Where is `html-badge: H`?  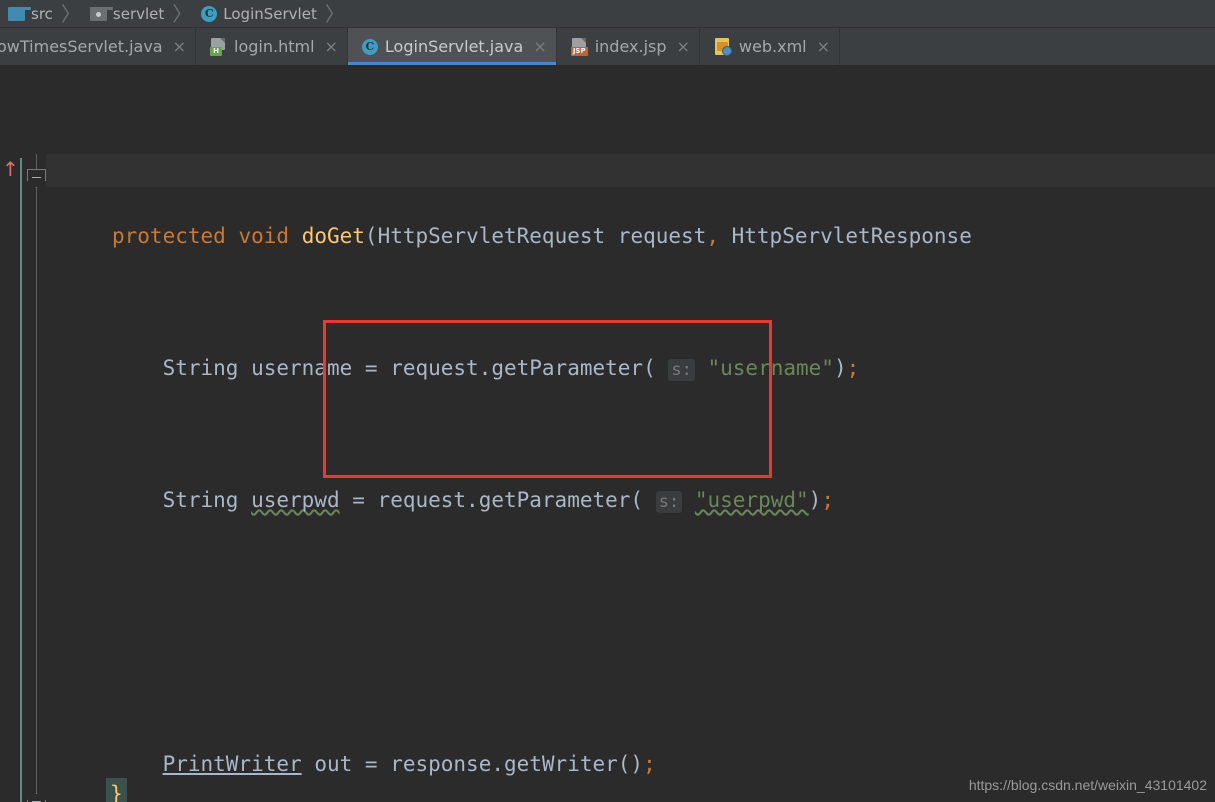 html-badge: H is located at coordinates (216, 51).